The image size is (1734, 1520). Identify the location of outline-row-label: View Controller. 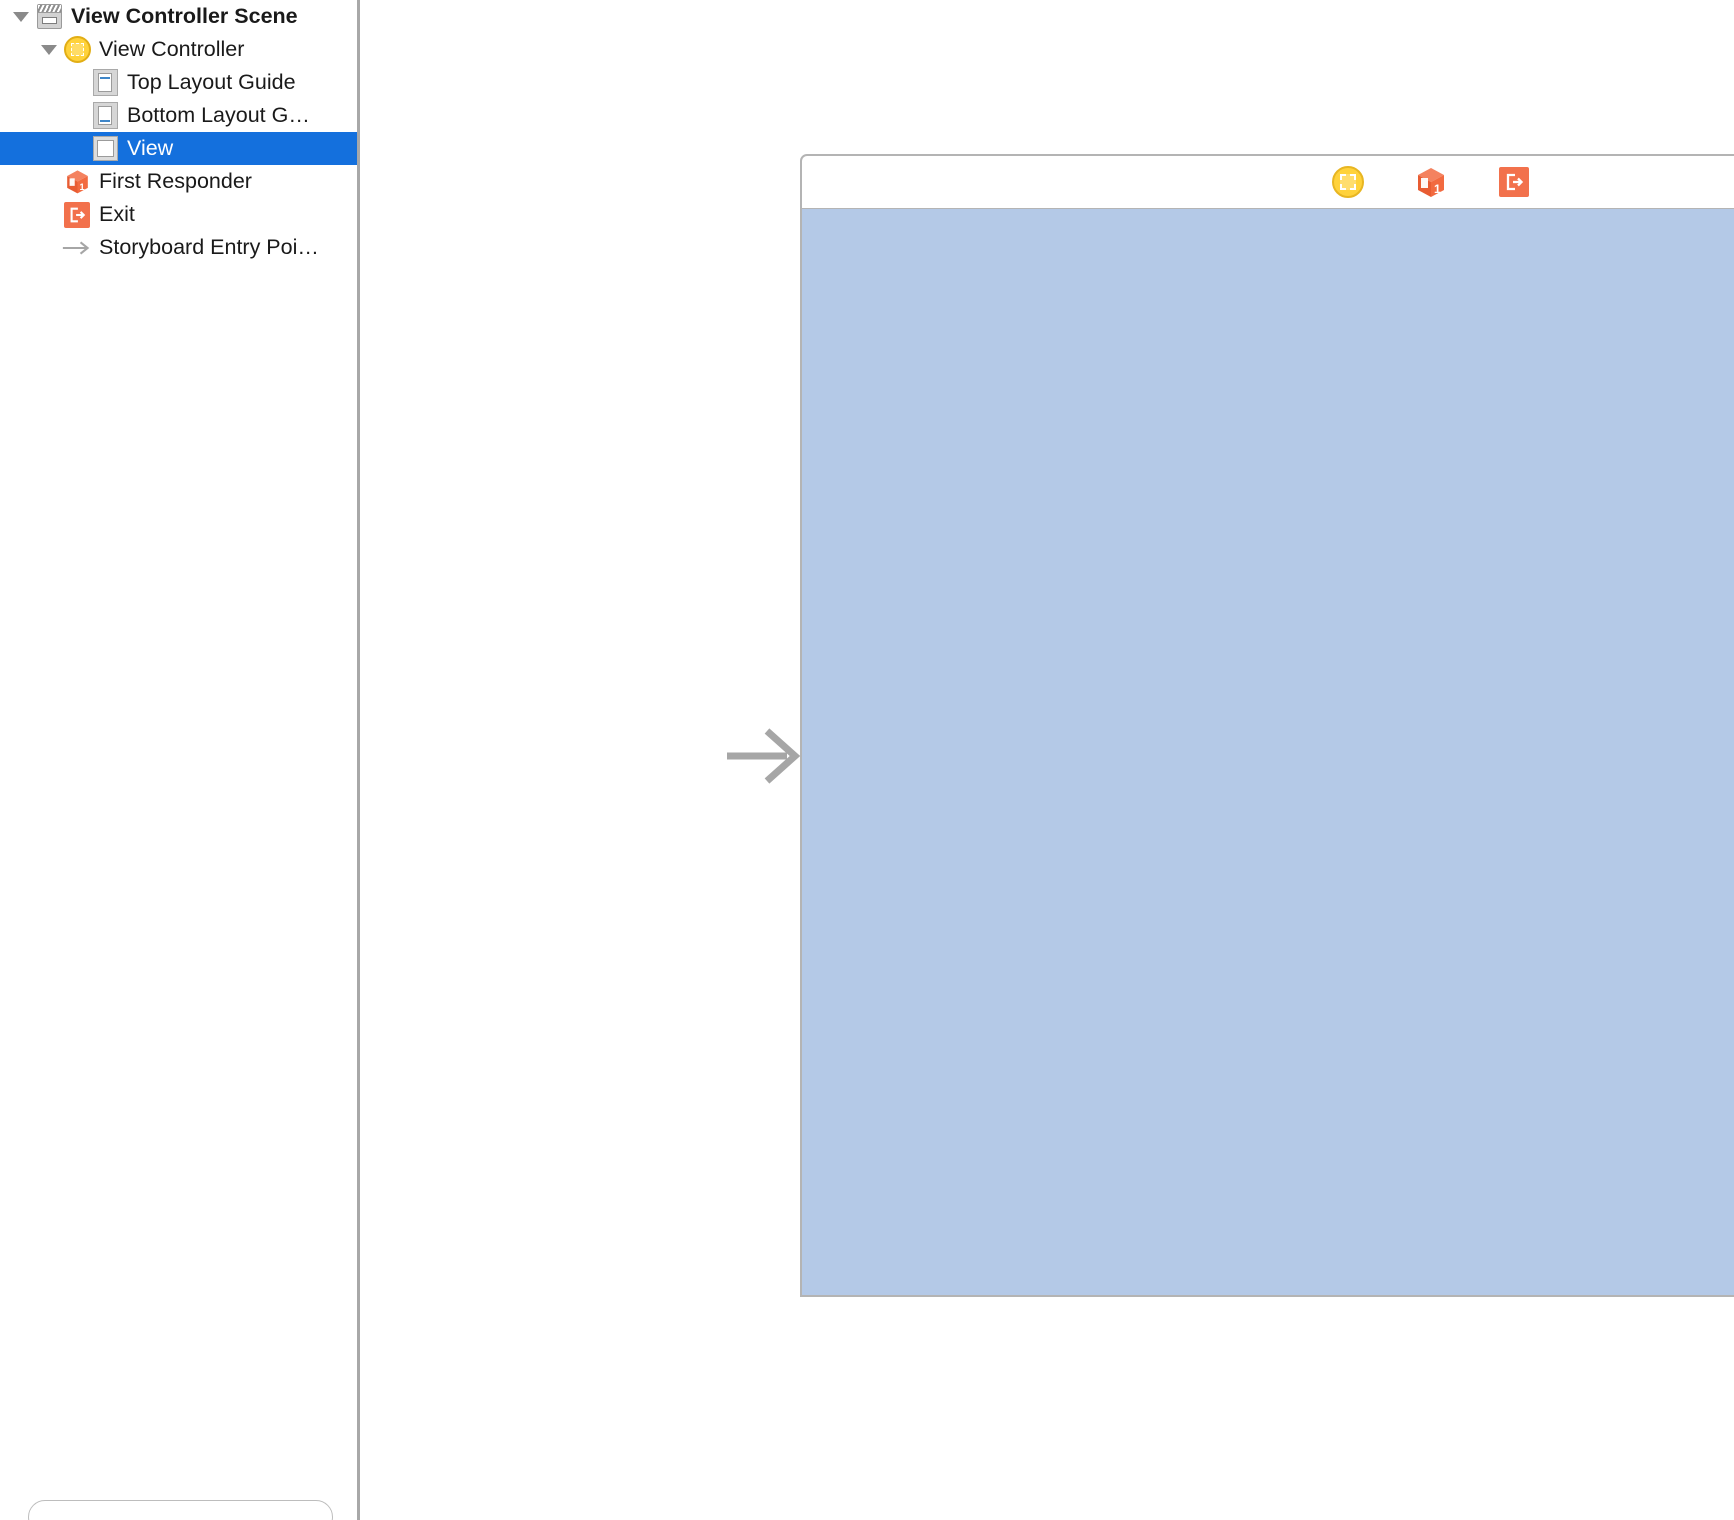
(172, 48).